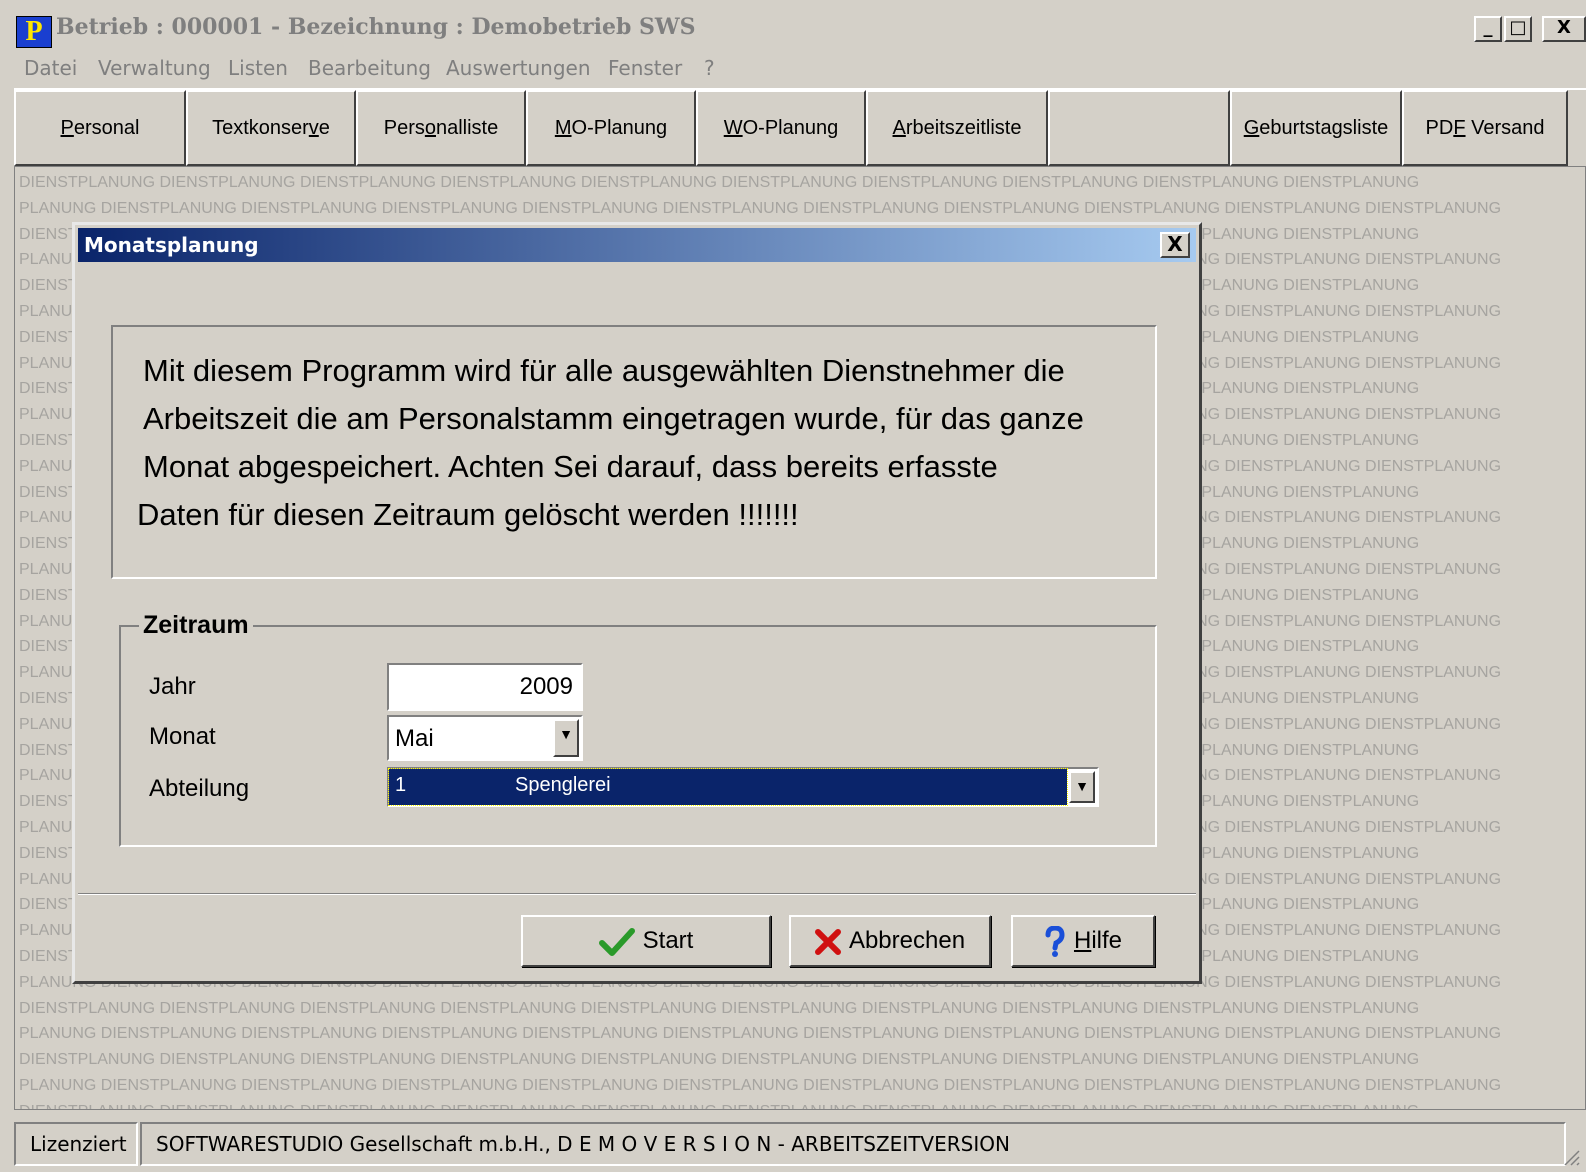 The height and width of the screenshot is (1172, 1586). Describe the element at coordinates (1316, 128) in the screenshot. I see `toolbar-geburtstagsliste-button: Geburtstagsliste` at that location.